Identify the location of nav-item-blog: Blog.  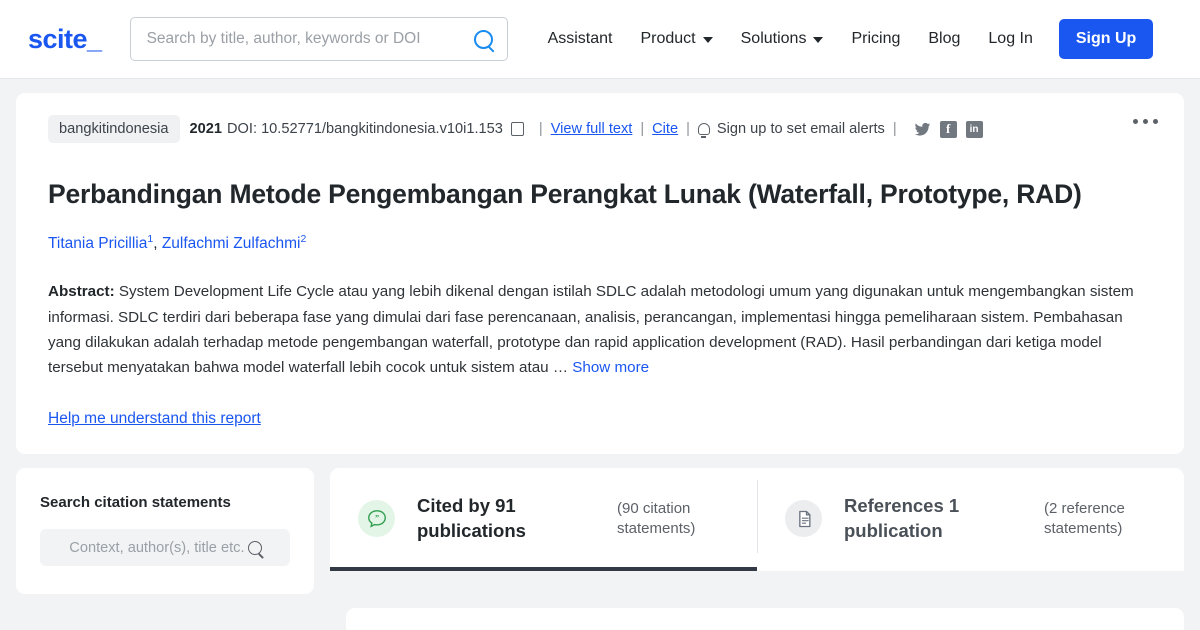
(944, 39).